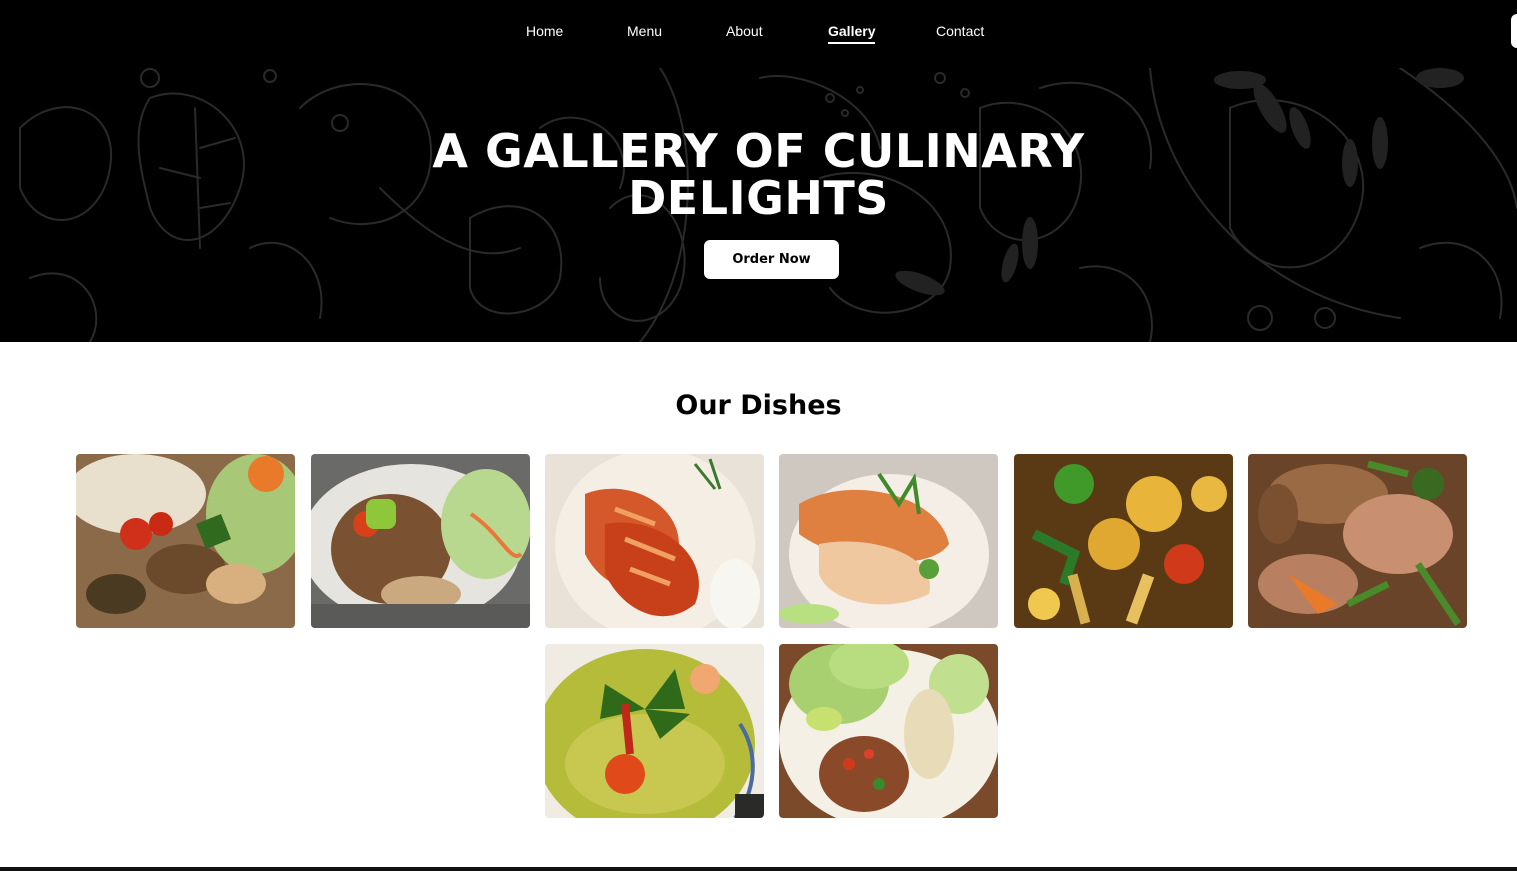  What do you see at coordinates (852, 33) in the screenshot?
I see `nav-gallery: Gallery` at bounding box center [852, 33].